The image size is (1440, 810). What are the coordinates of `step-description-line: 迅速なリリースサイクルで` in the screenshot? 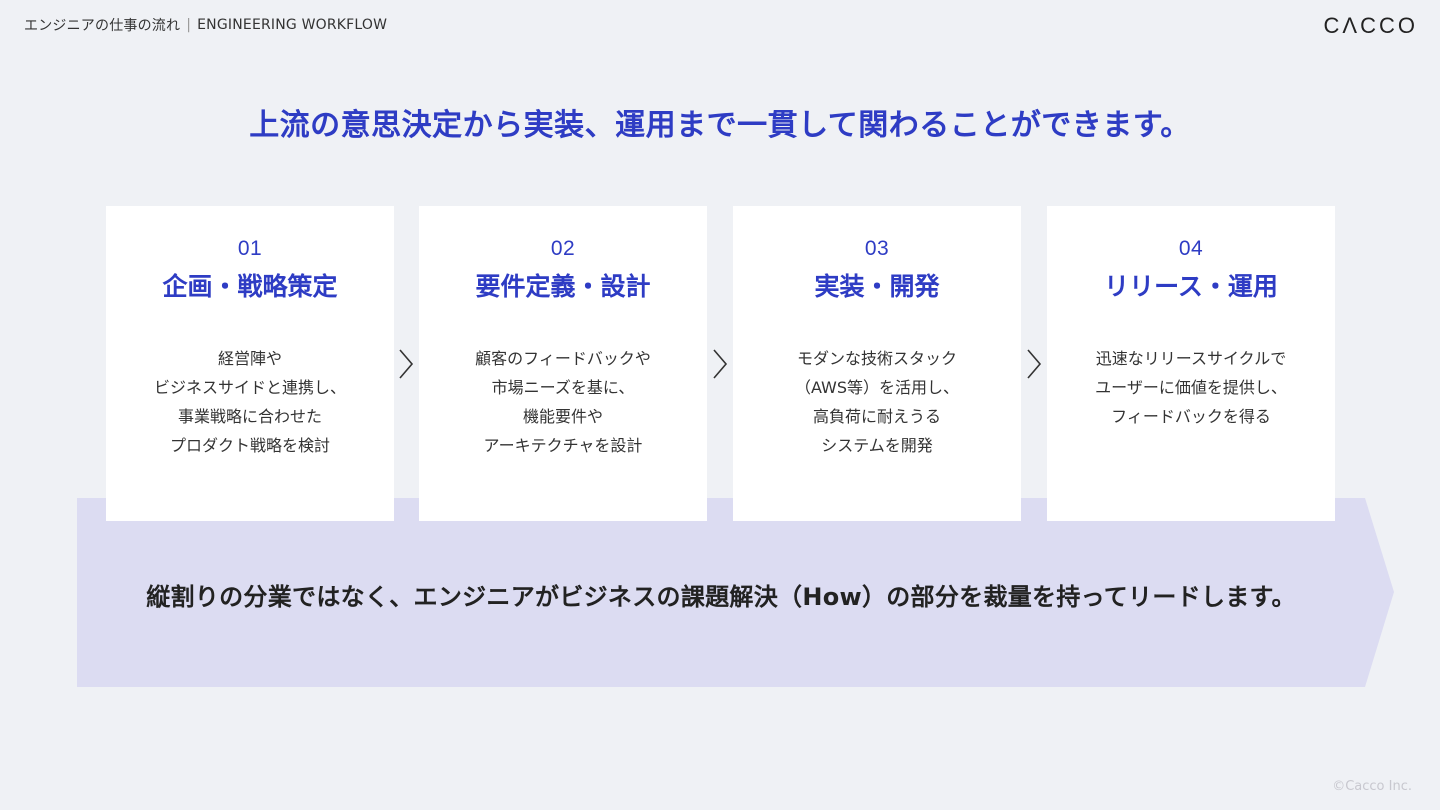 It's located at (1191, 358).